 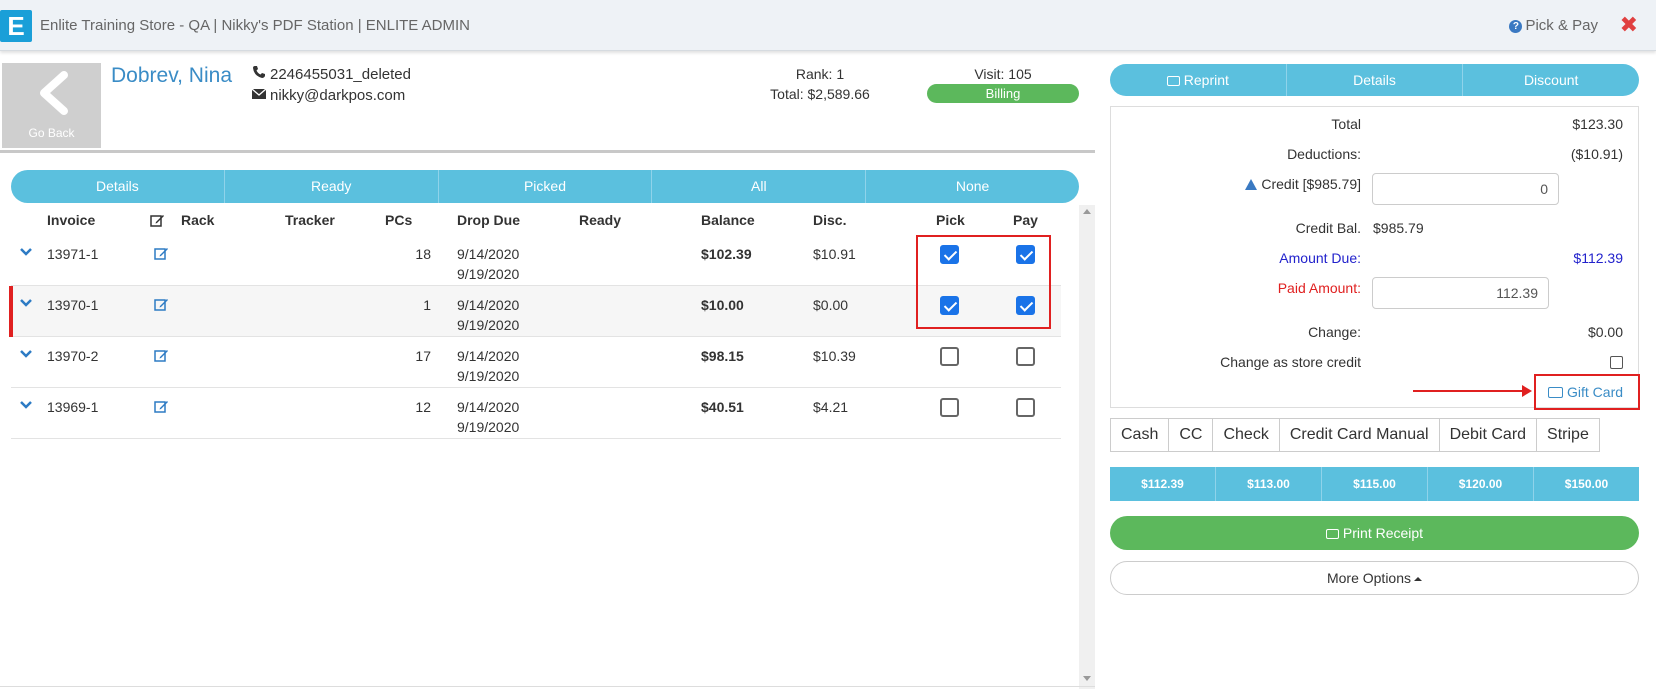 What do you see at coordinates (1269, 484) in the screenshot?
I see `quick-amount-button: $113.00` at bounding box center [1269, 484].